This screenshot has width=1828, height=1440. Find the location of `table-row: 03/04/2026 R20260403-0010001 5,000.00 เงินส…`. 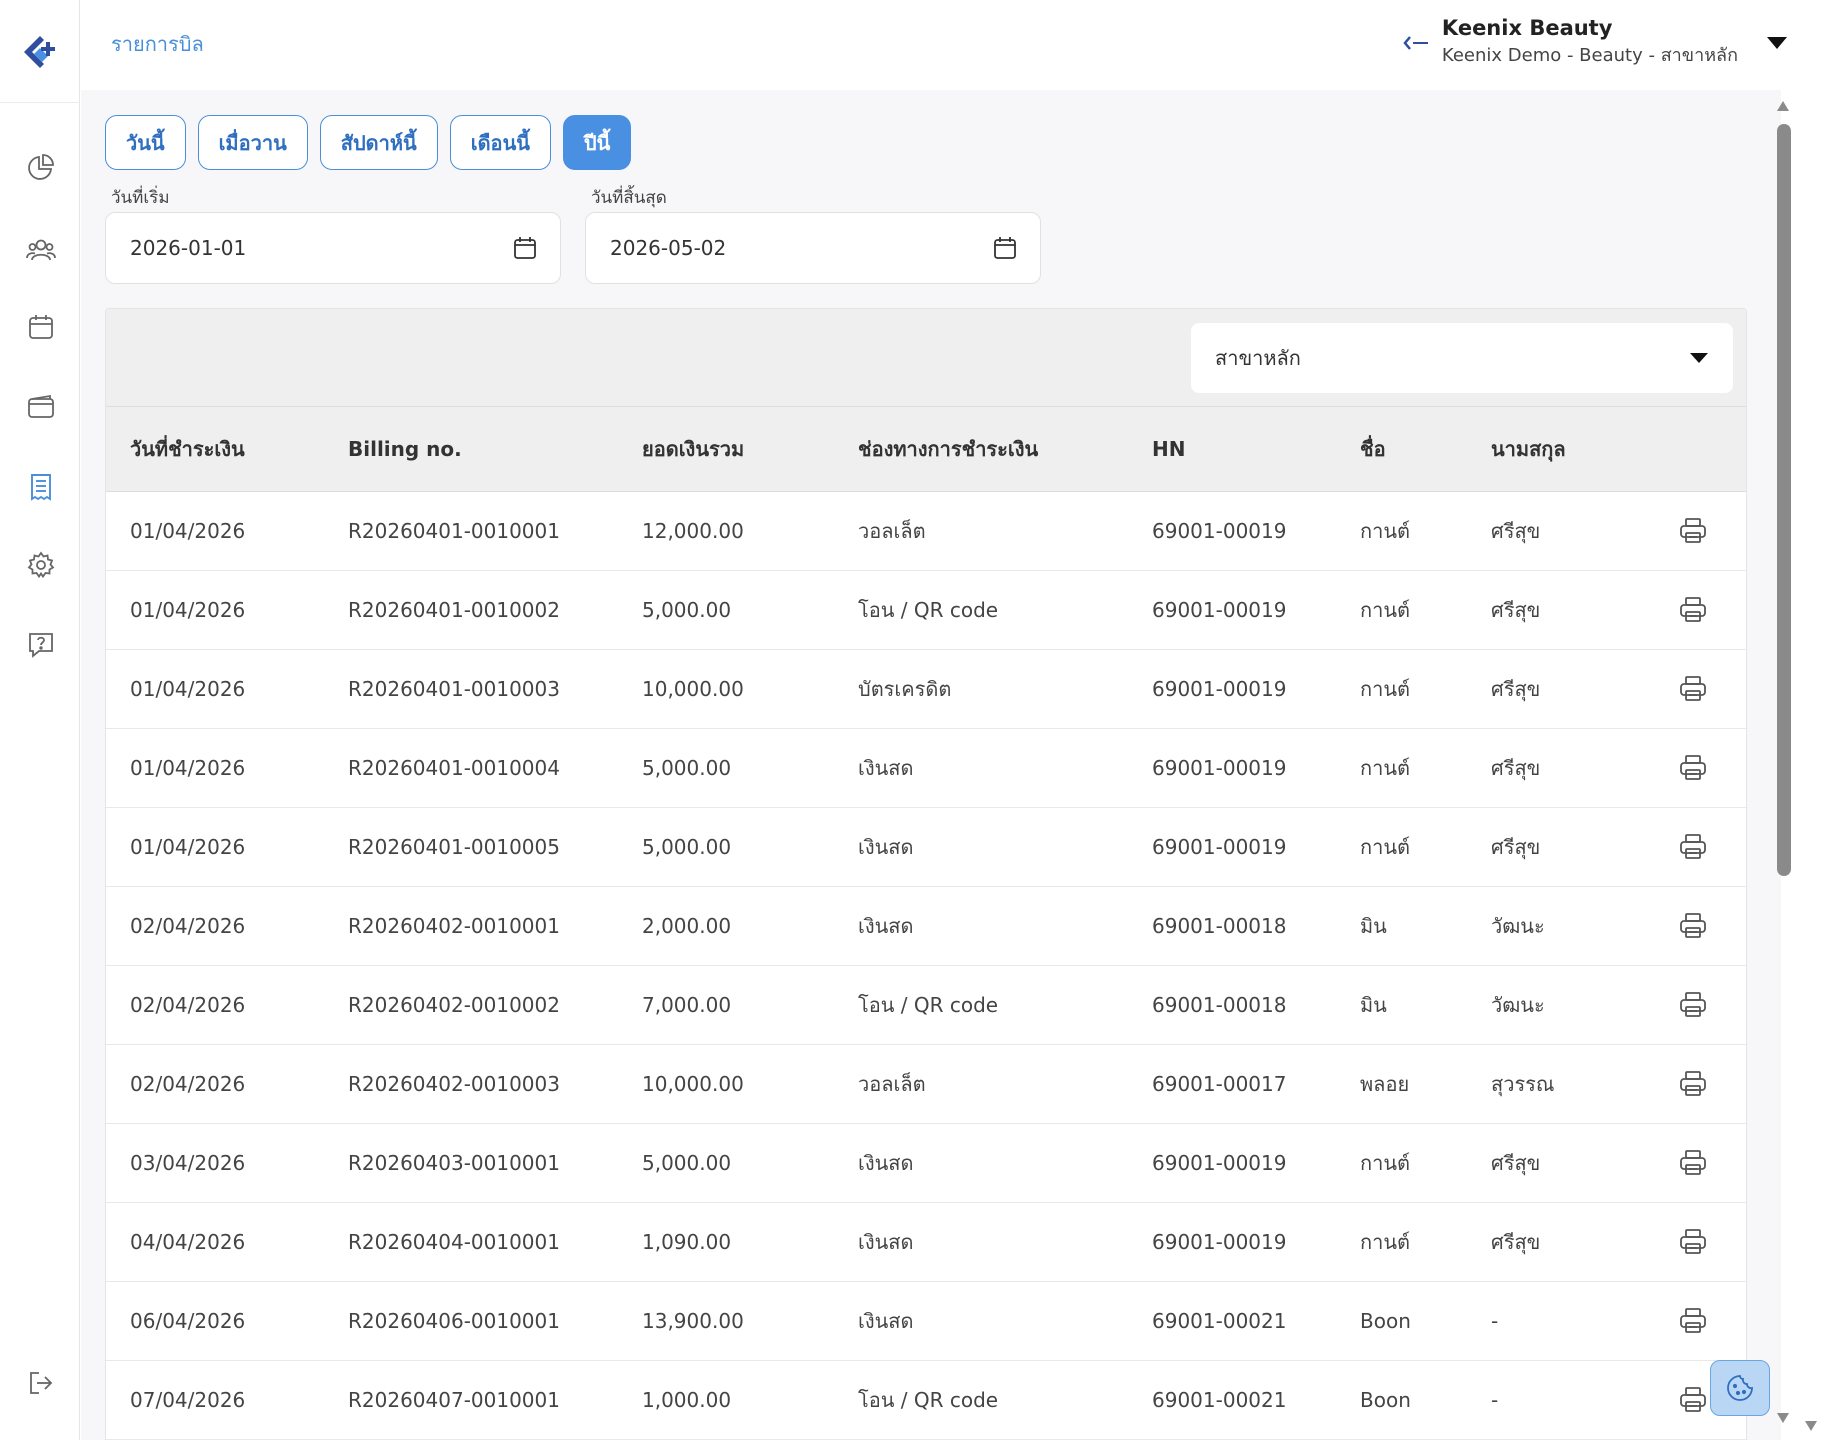

table-row: 03/04/2026 R20260403-0010001 5,000.00 เงินส… is located at coordinates (926, 1163).